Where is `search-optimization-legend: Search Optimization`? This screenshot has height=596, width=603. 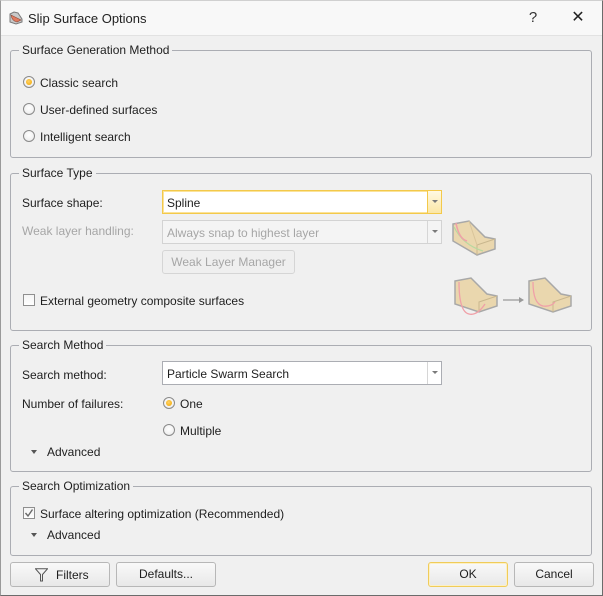
search-optimization-legend: Search Optimization is located at coordinates (76, 486).